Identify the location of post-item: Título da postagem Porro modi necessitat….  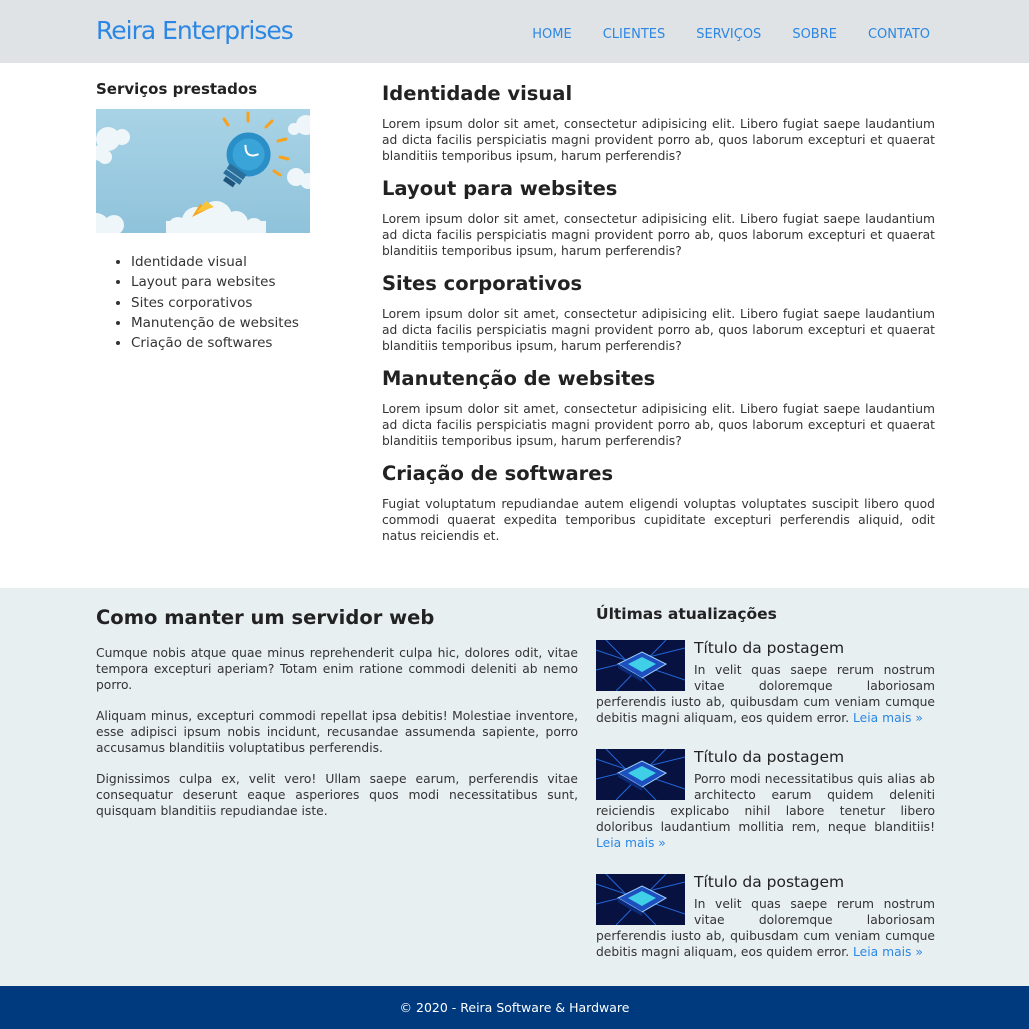
(765, 810).